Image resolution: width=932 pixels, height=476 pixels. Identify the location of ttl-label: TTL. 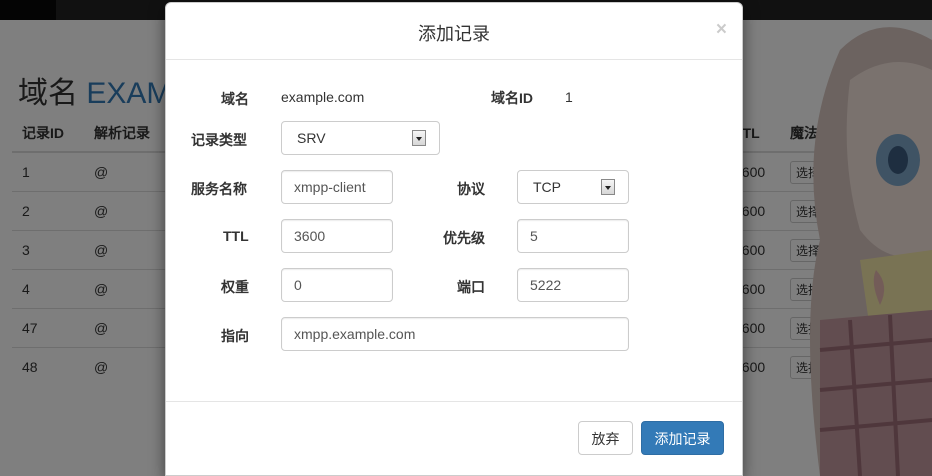
(236, 236).